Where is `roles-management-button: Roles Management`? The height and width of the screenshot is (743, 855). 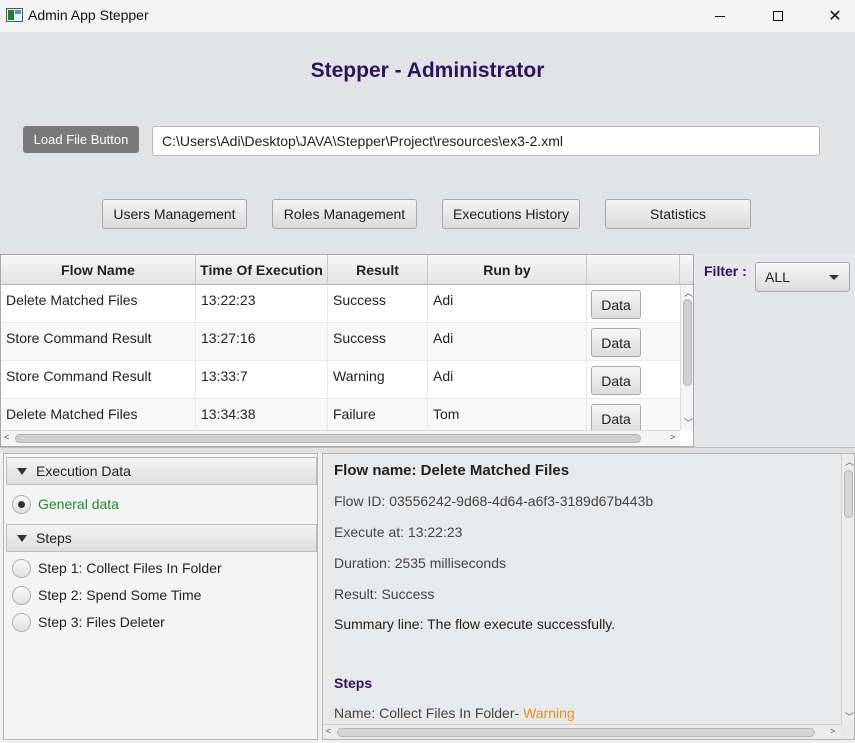 roles-management-button: Roles Management is located at coordinates (344, 214).